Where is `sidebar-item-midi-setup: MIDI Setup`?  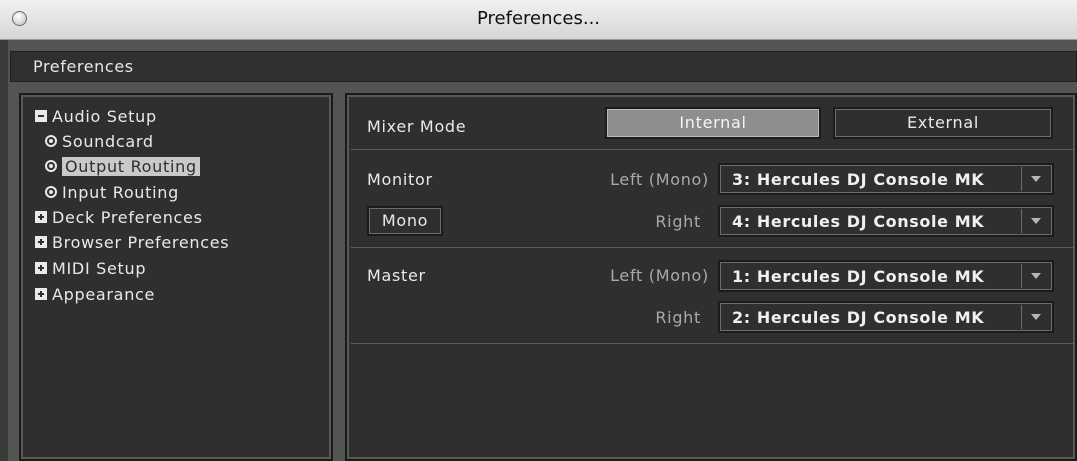 sidebar-item-midi-setup: MIDI Setup is located at coordinates (90, 268).